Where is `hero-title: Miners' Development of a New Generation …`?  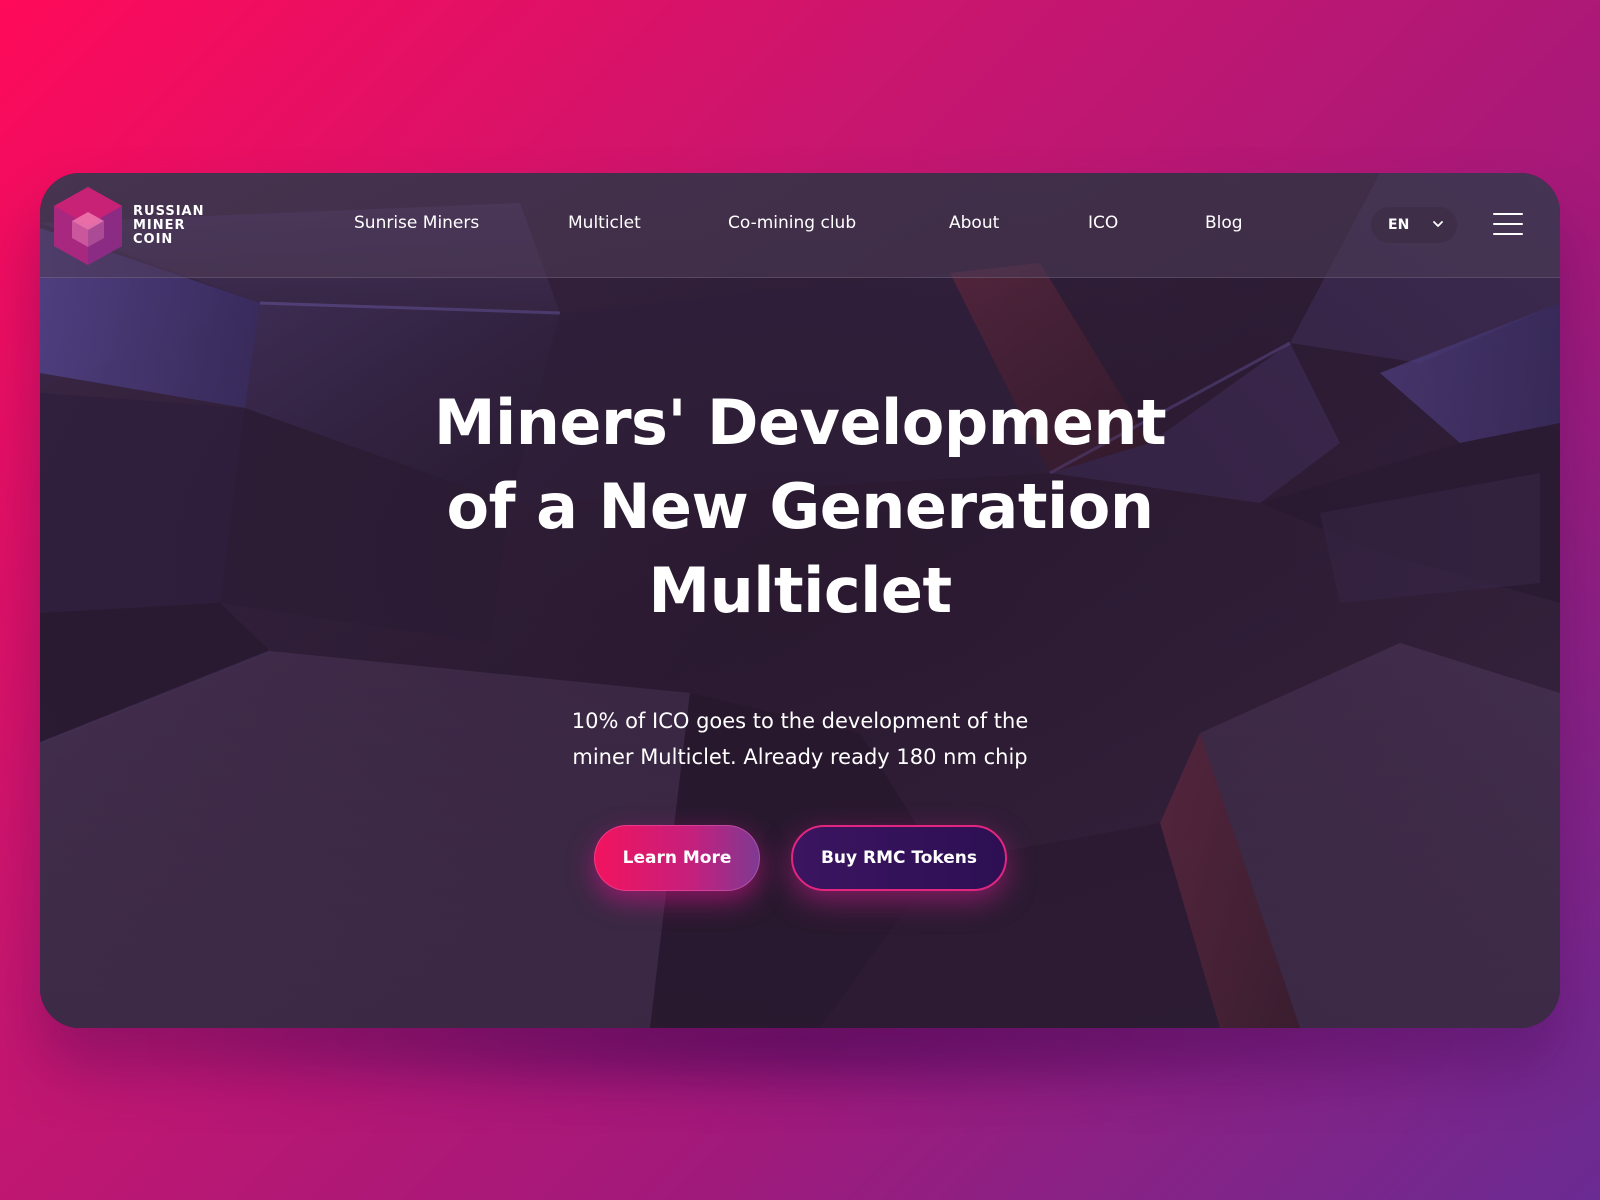
hero-title: Miners' Development of a New Generation … is located at coordinates (800, 507).